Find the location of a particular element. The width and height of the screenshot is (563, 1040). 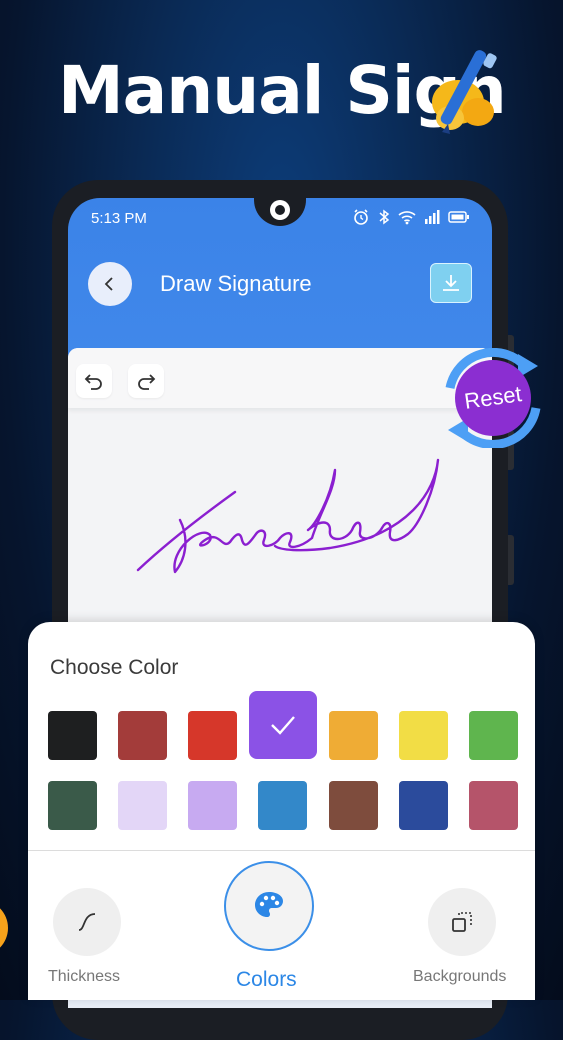

nav-thickness-label: Thickness is located at coordinates (84, 976).